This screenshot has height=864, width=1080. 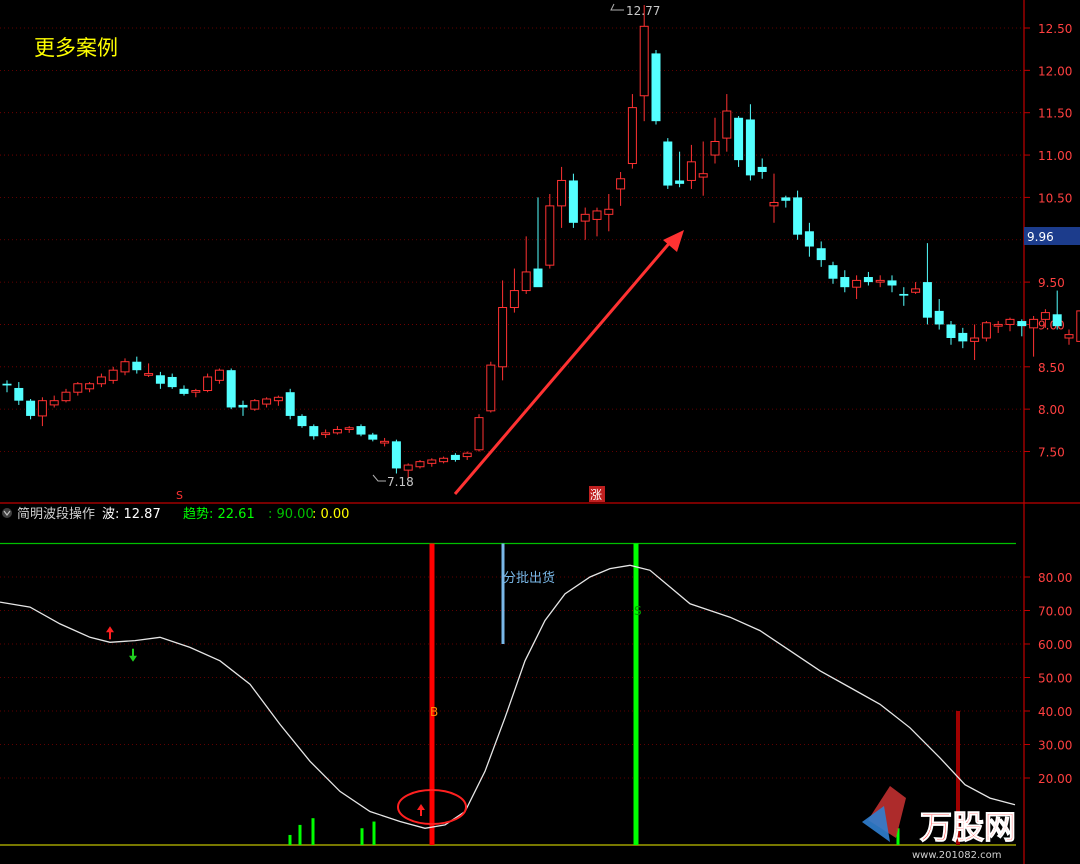 What do you see at coordinates (939, 823) in the screenshot?
I see `watermark: 万股网 www.201082.com` at bounding box center [939, 823].